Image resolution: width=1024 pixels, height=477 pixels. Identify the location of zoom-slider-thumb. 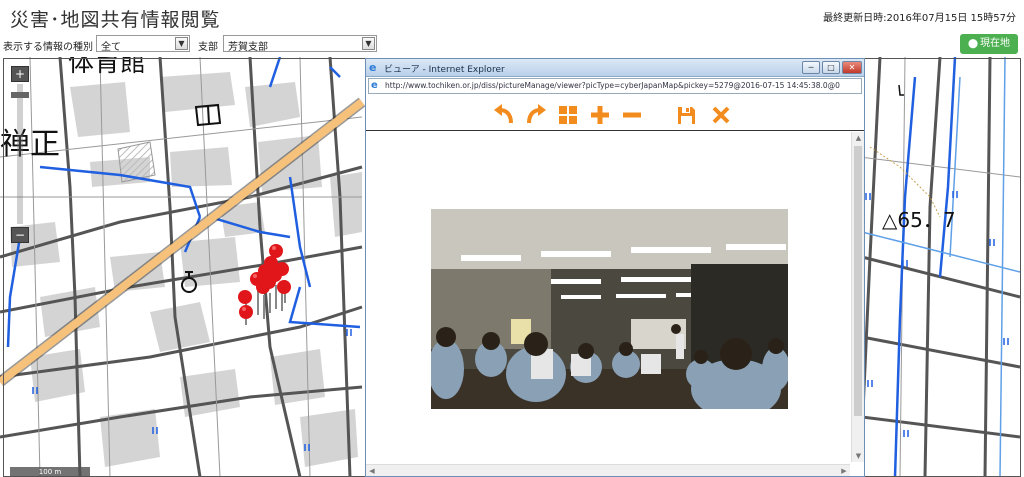
(20, 95).